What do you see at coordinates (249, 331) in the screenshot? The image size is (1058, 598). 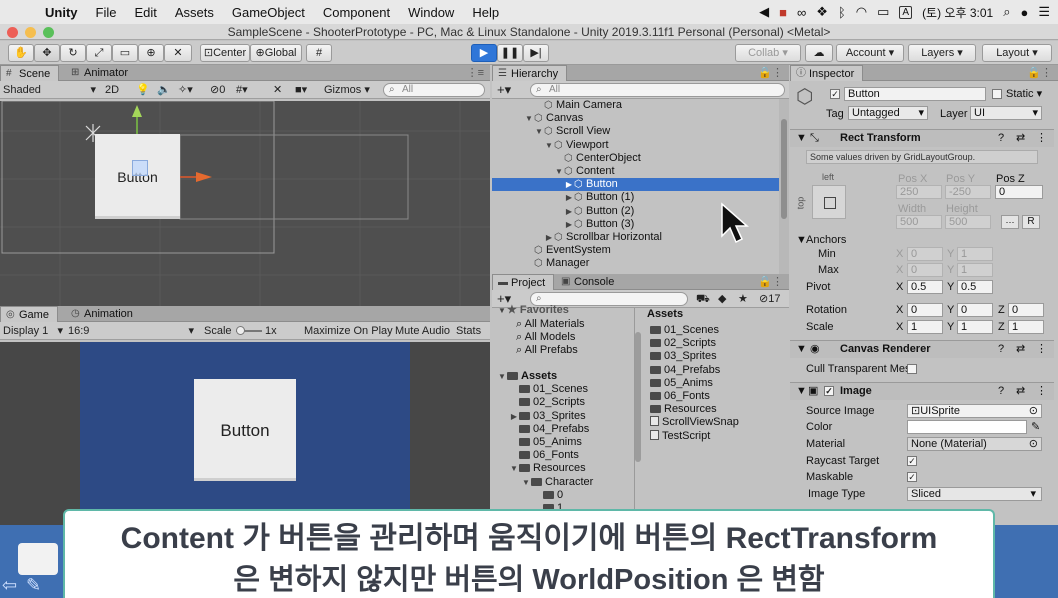 I see `scale-slider` at bounding box center [249, 331].